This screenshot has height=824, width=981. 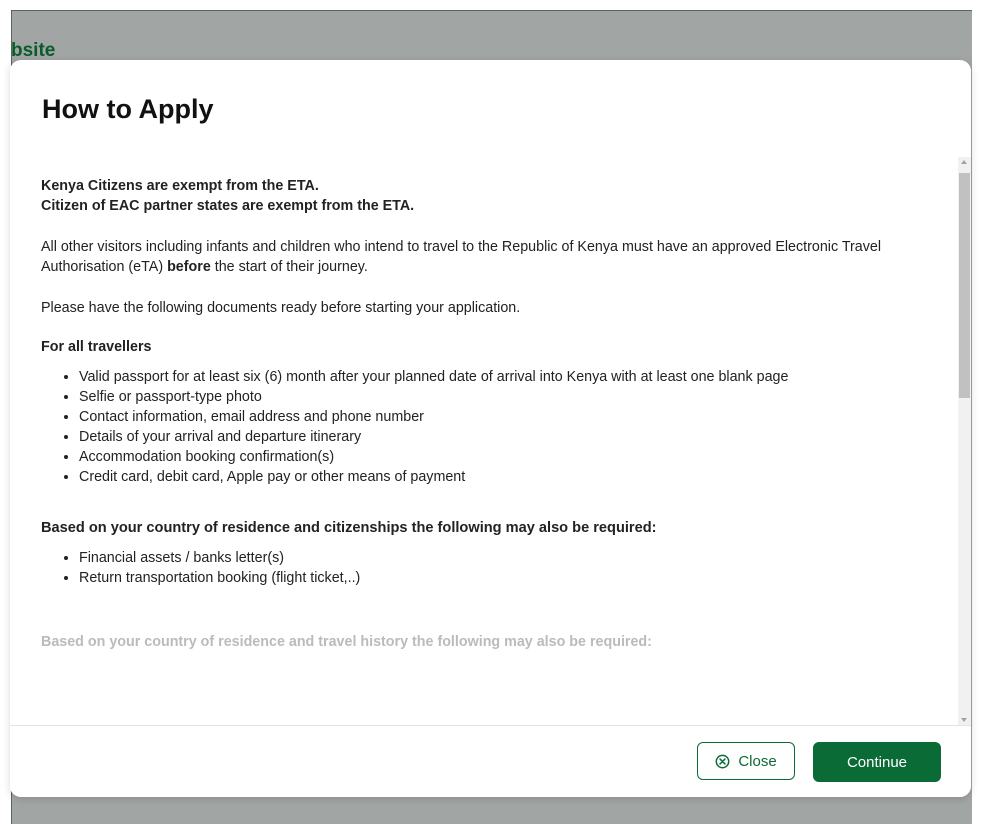 I want to click on dialog-footer: Close Continue, so click(x=490, y=761).